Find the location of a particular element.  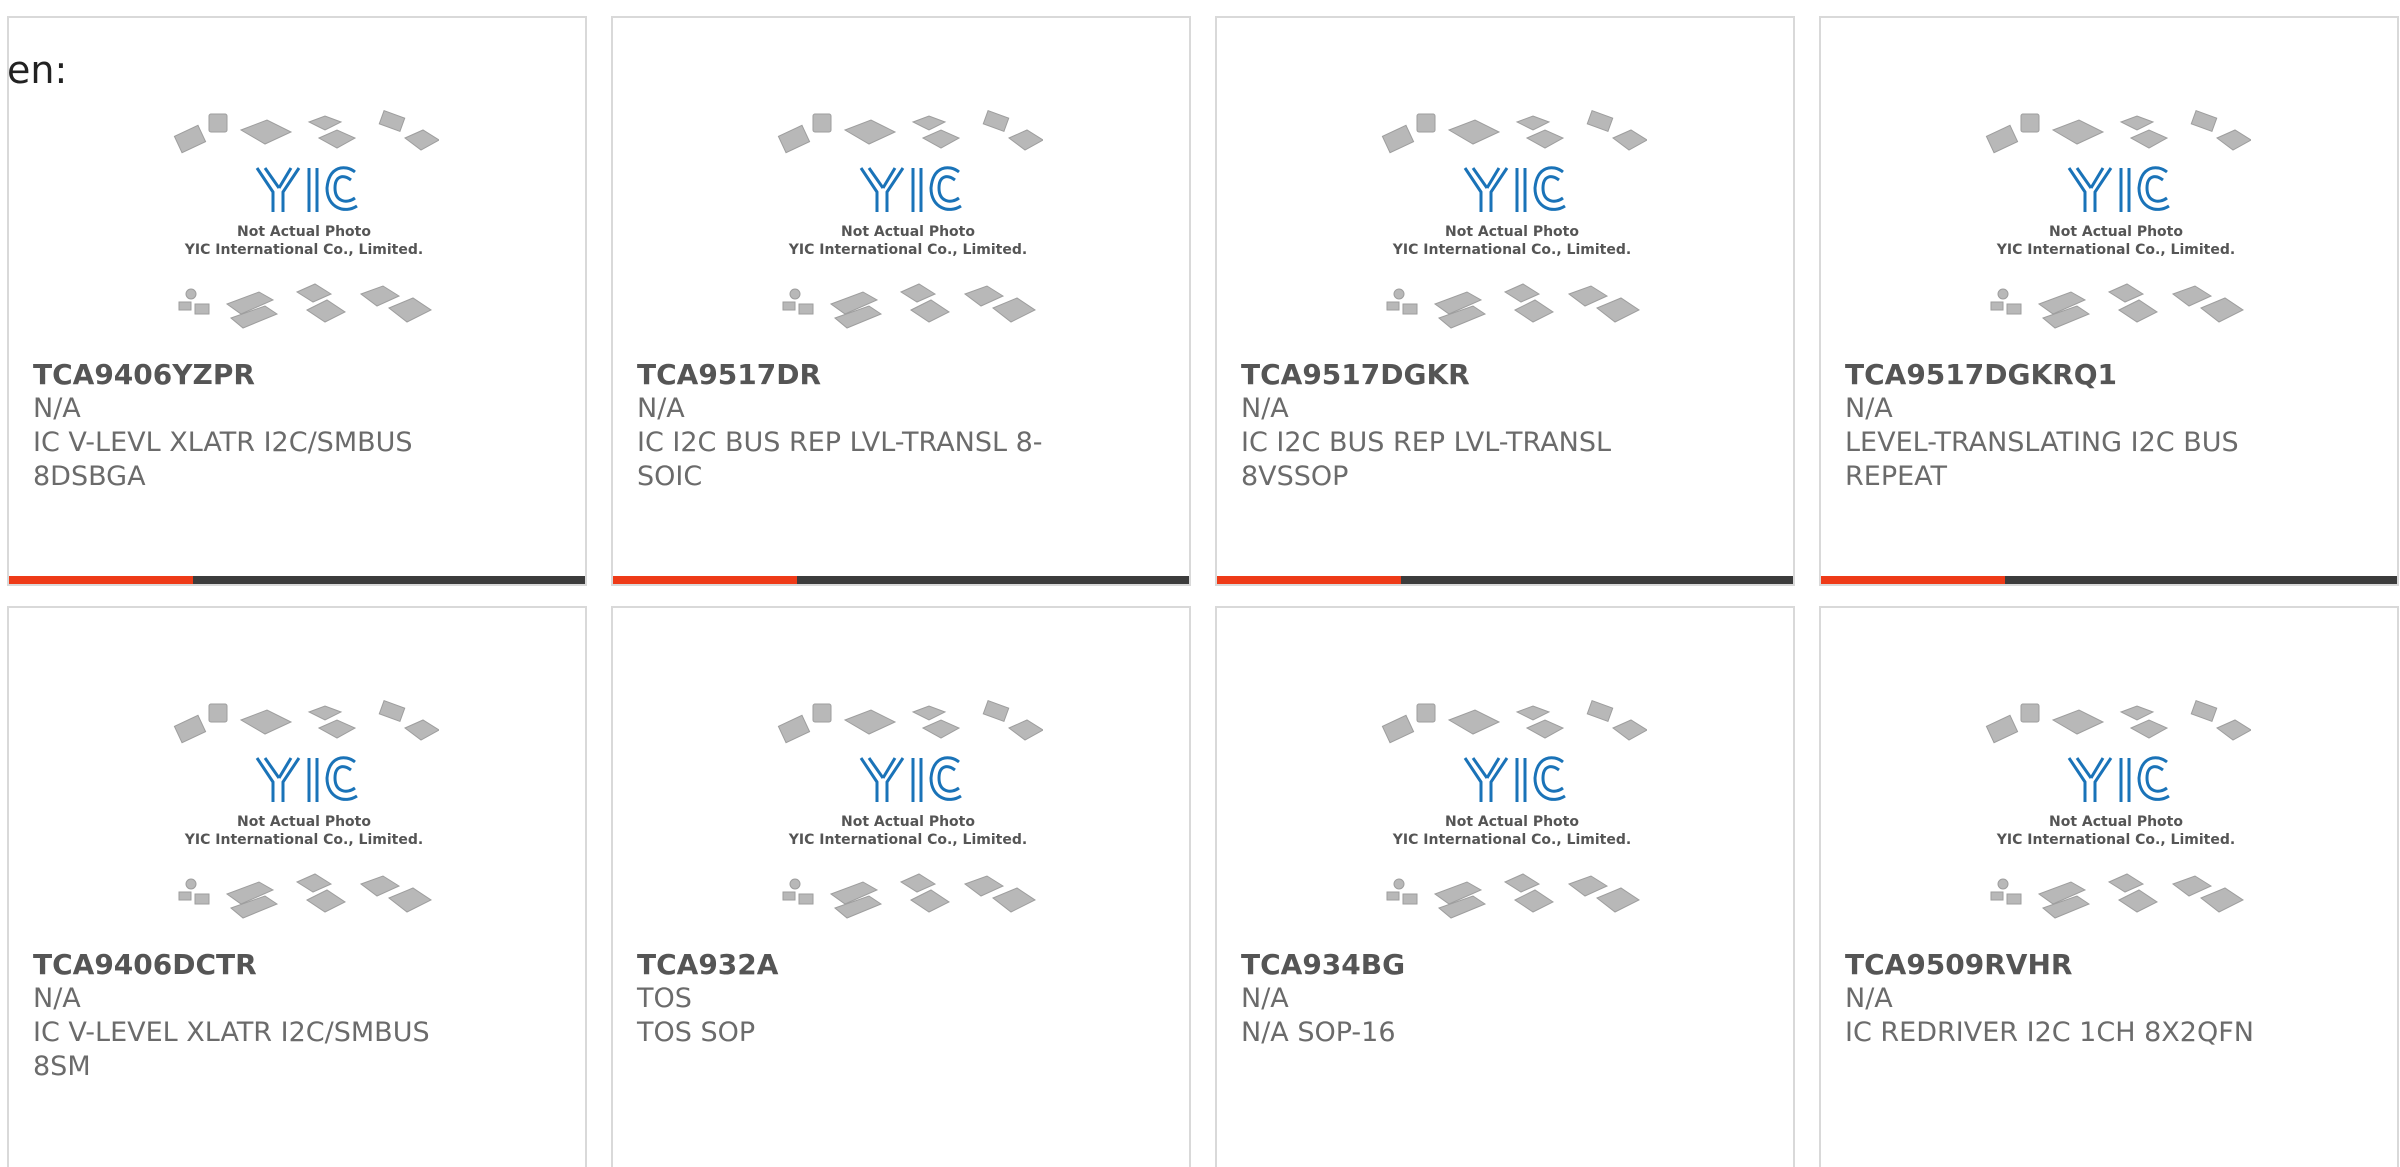

language-label: en: is located at coordinates (37, 70).